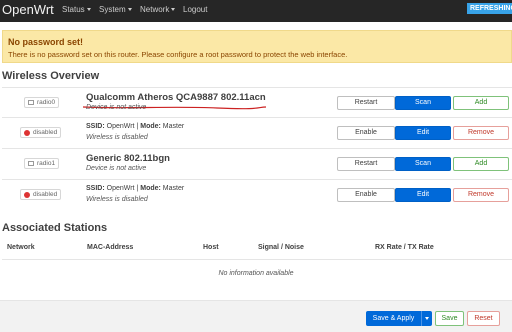 The height and width of the screenshot is (332, 512). I want to click on menu-status-label: Status, so click(73, 9).